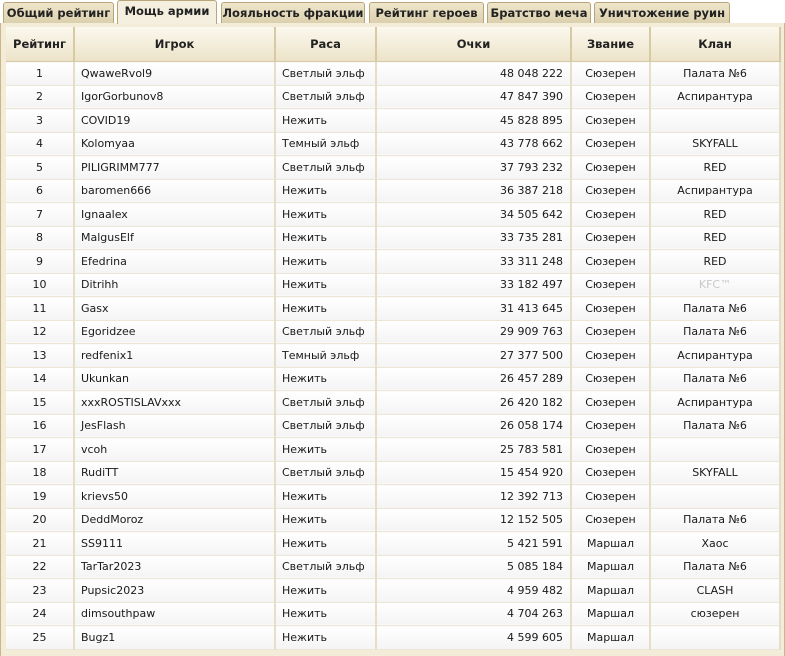 The height and width of the screenshot is (656, 785). I want to click on points-cell: 26 058 174, so click(474, 426).